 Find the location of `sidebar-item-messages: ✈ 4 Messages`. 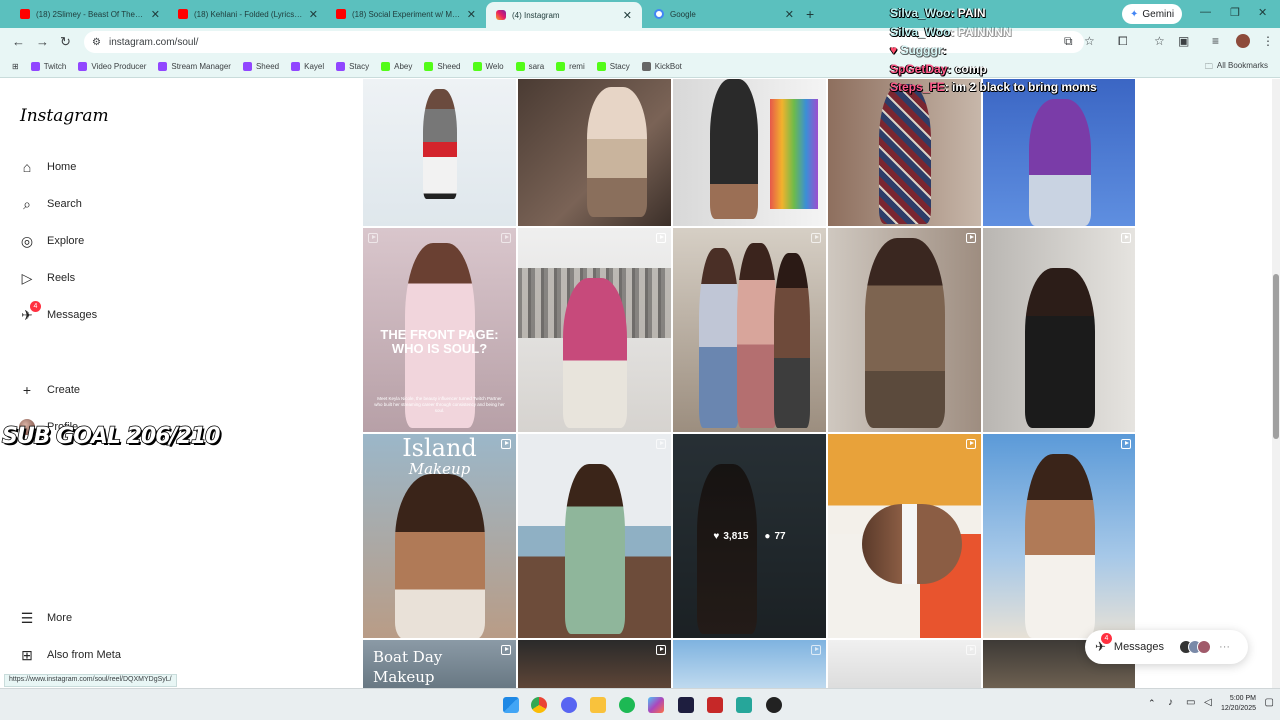

sidebar-item-messages: ✈ 4 Messages is located at coordinates (58, 312).